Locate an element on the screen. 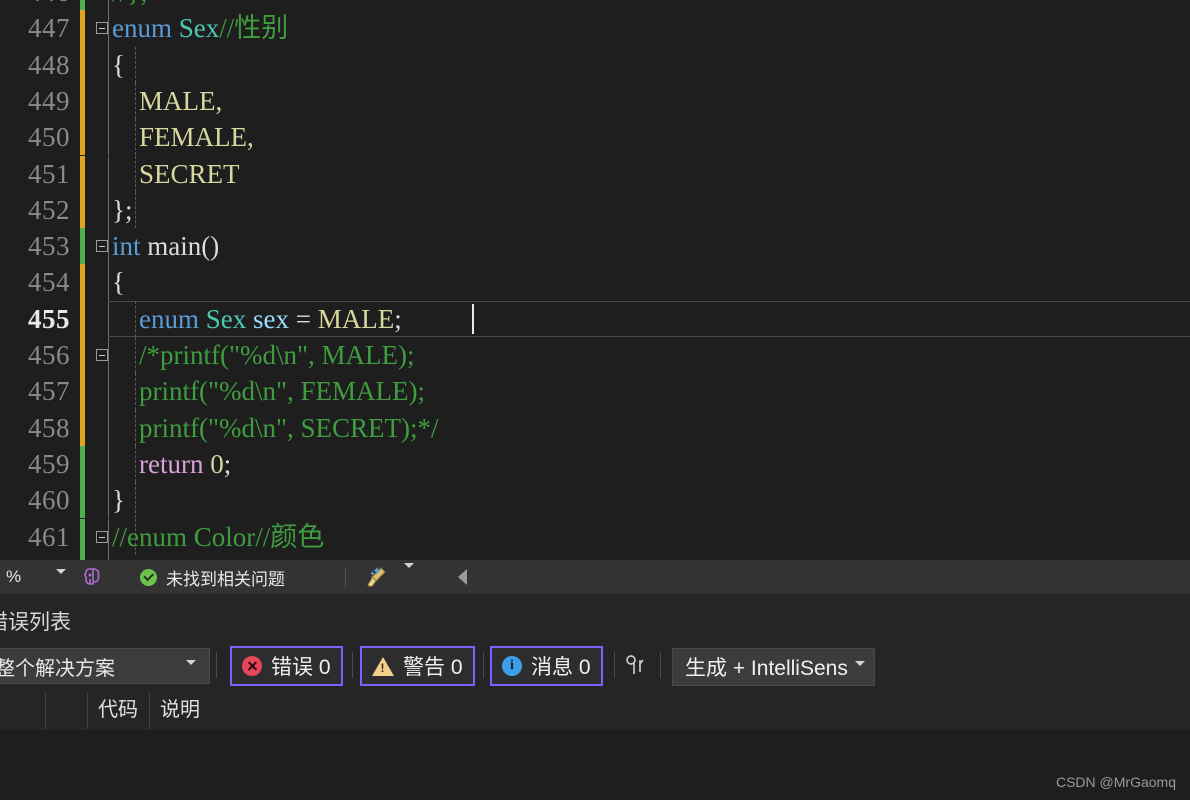 The height and width of the screenshot is (800, 1190). code-token: = is located at coordinates (303, 318).